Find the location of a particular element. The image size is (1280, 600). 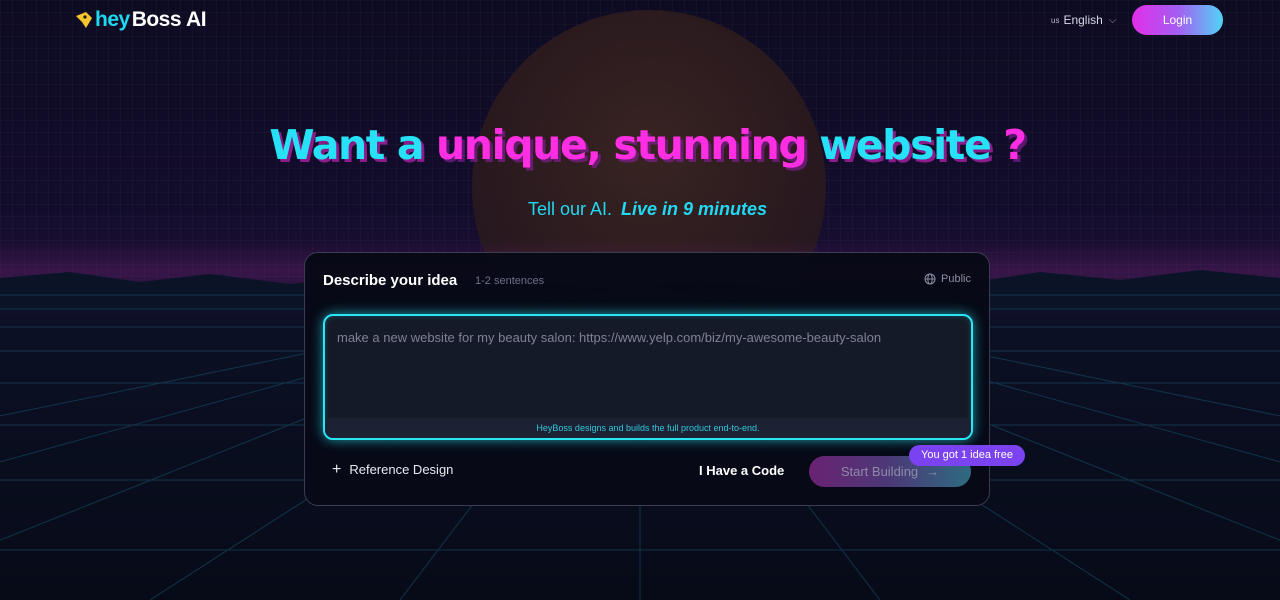

hero-title-part-2: unique, stunning is located at coordinates (622, 145).